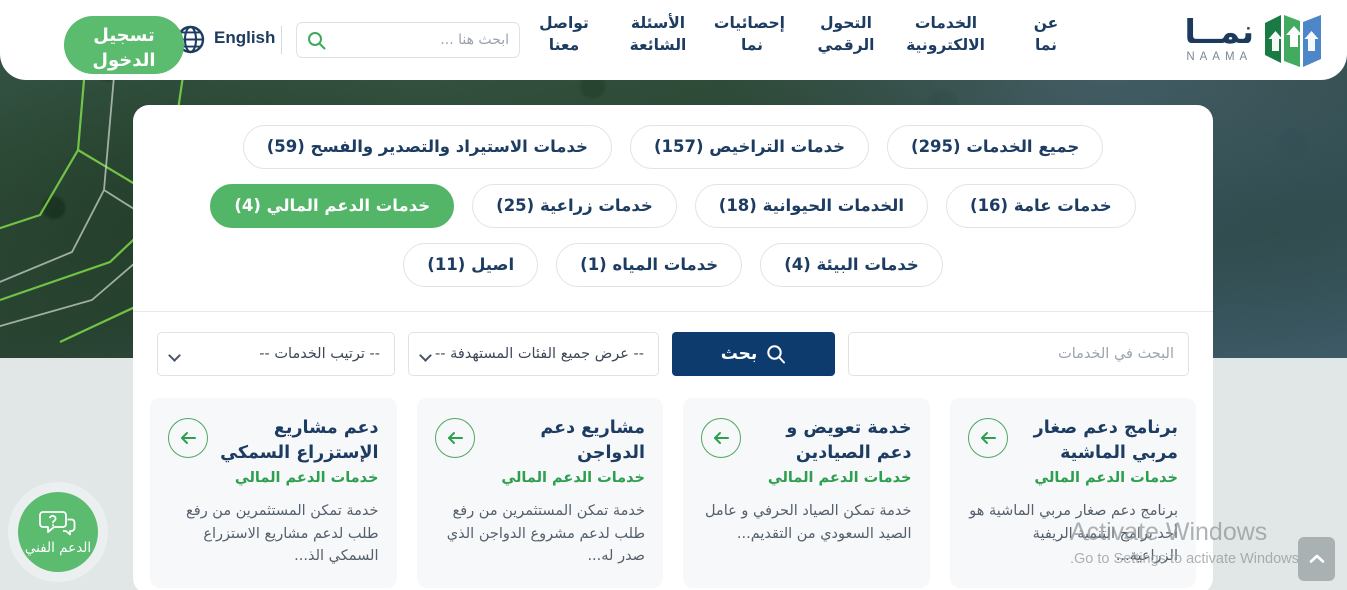 The image size is (1347, 590). I want to click on chip-licensing-services: خدمات التراخيص (157), so click(749, 147).